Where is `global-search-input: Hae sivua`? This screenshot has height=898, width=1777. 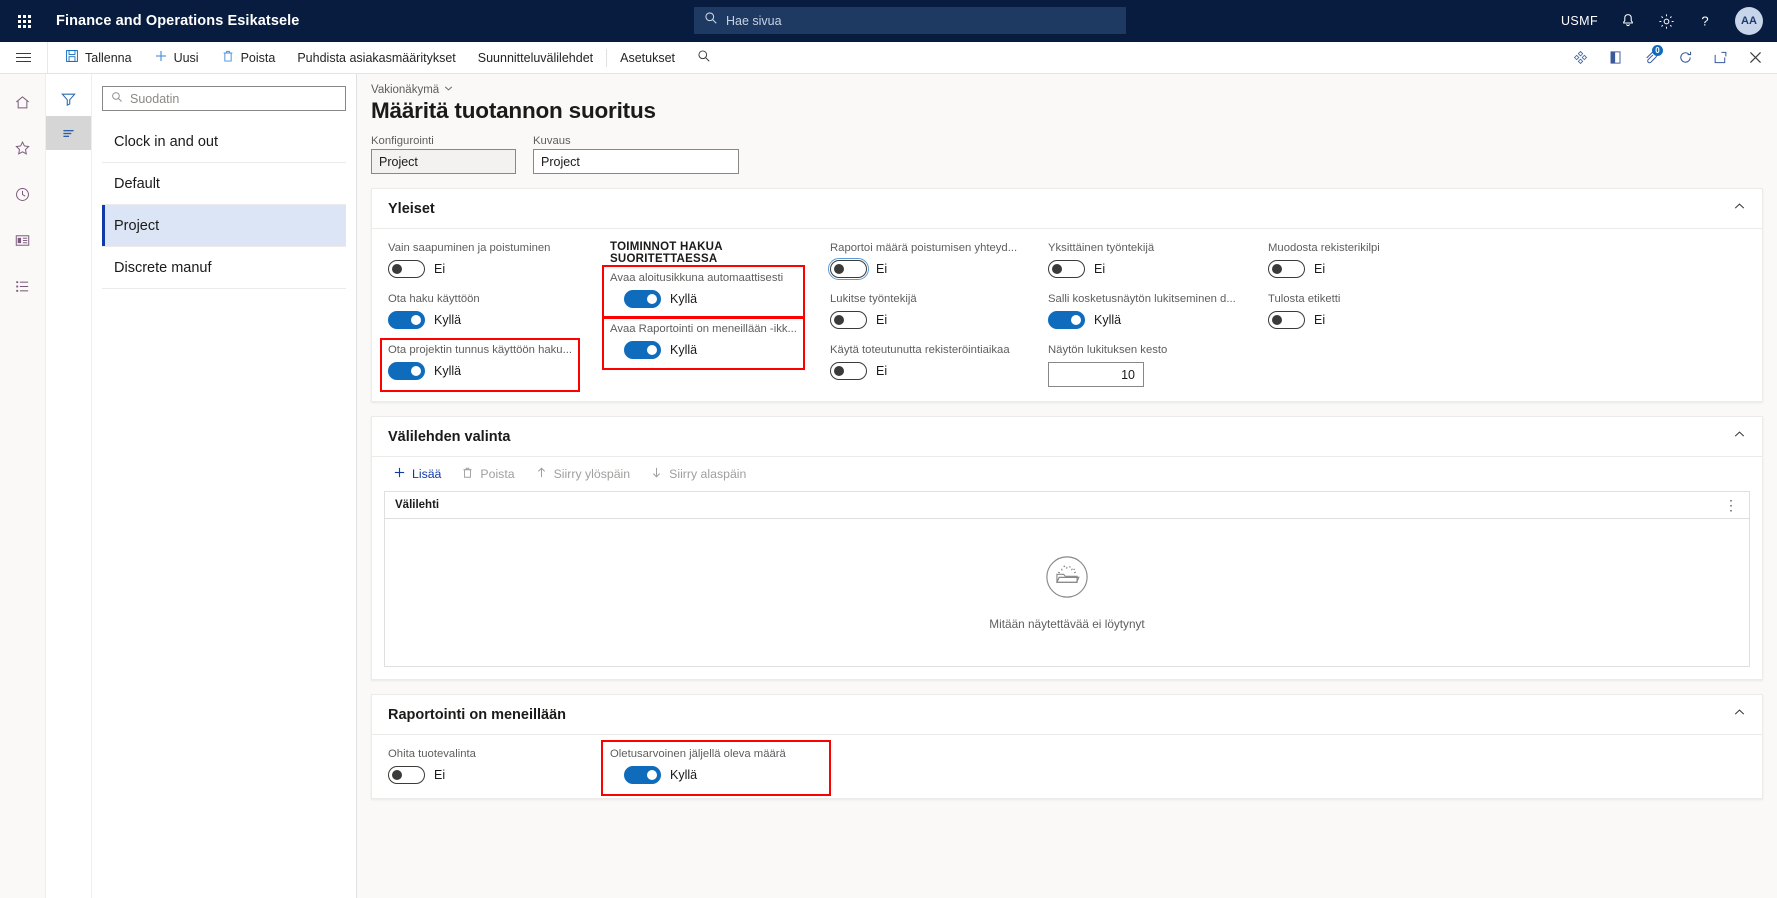
global-search-input: Hae sivua is located at coordinates (910, 20).